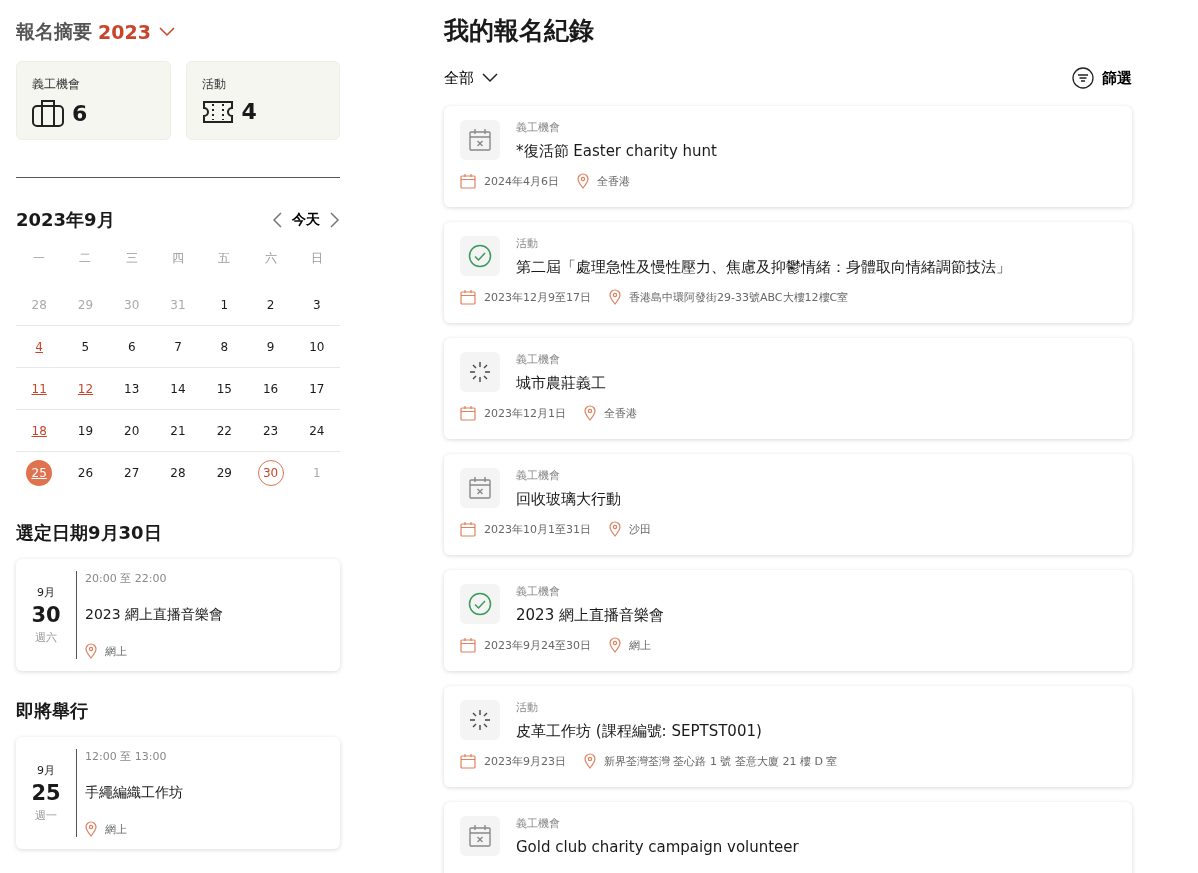  I want to click on record-date: 2023年10月1至31日, so click(537, 529).